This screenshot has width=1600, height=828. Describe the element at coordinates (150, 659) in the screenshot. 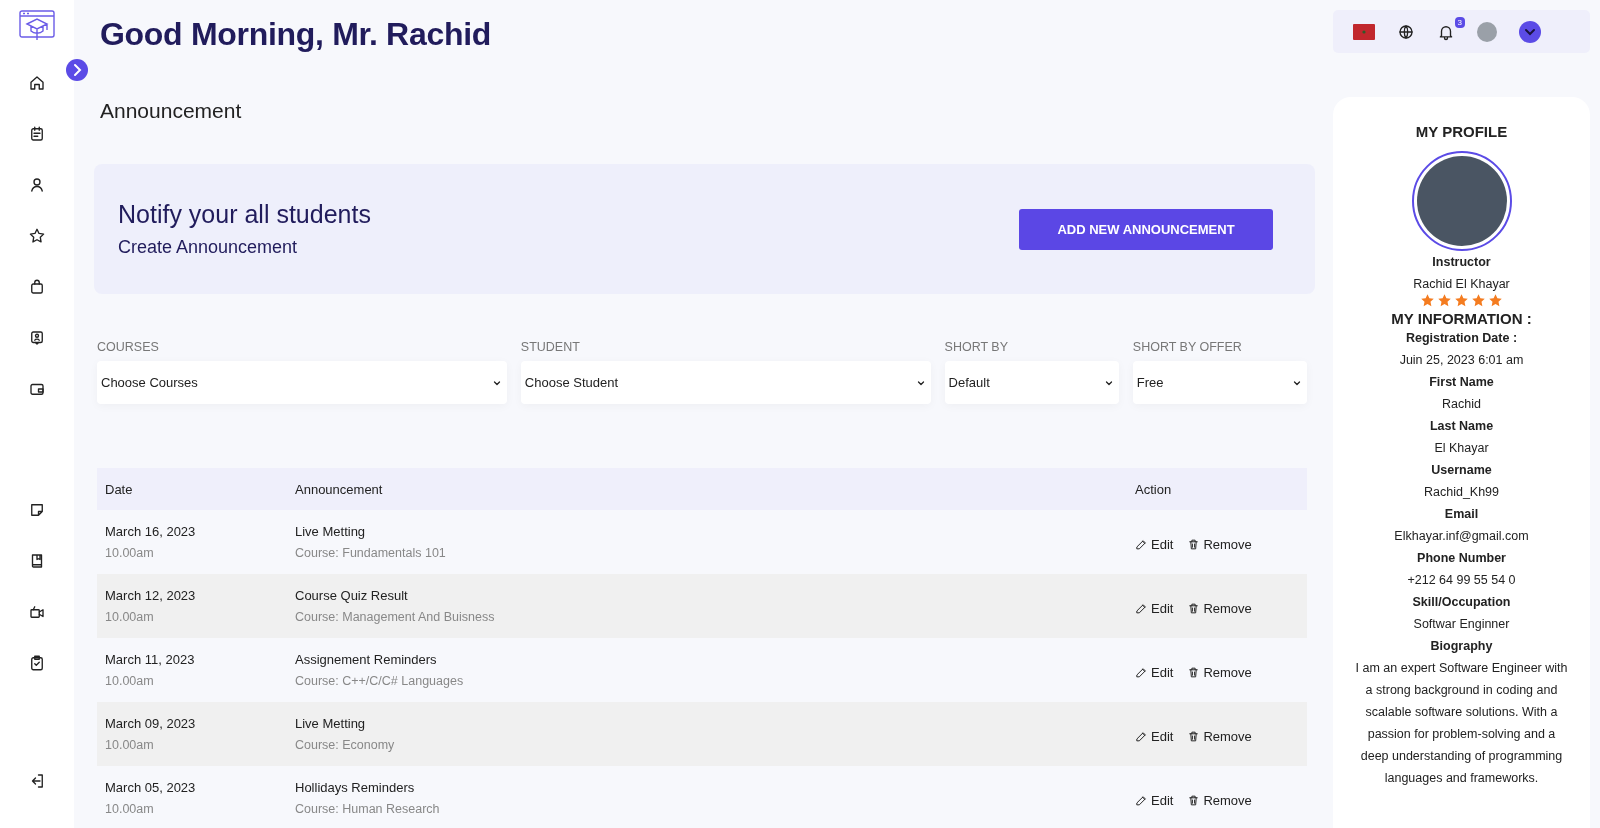

I see `date-text: March 11, 2023` at that location.